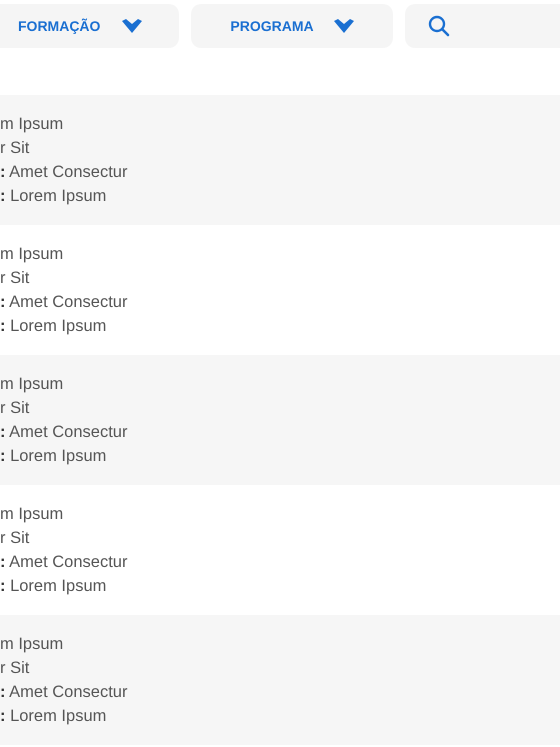 This screenshot has width=560, height=747. Describe the element at coordinates (292, 26) in the screenshot. I see `dropdown-button: PROGRAMA` at that location.